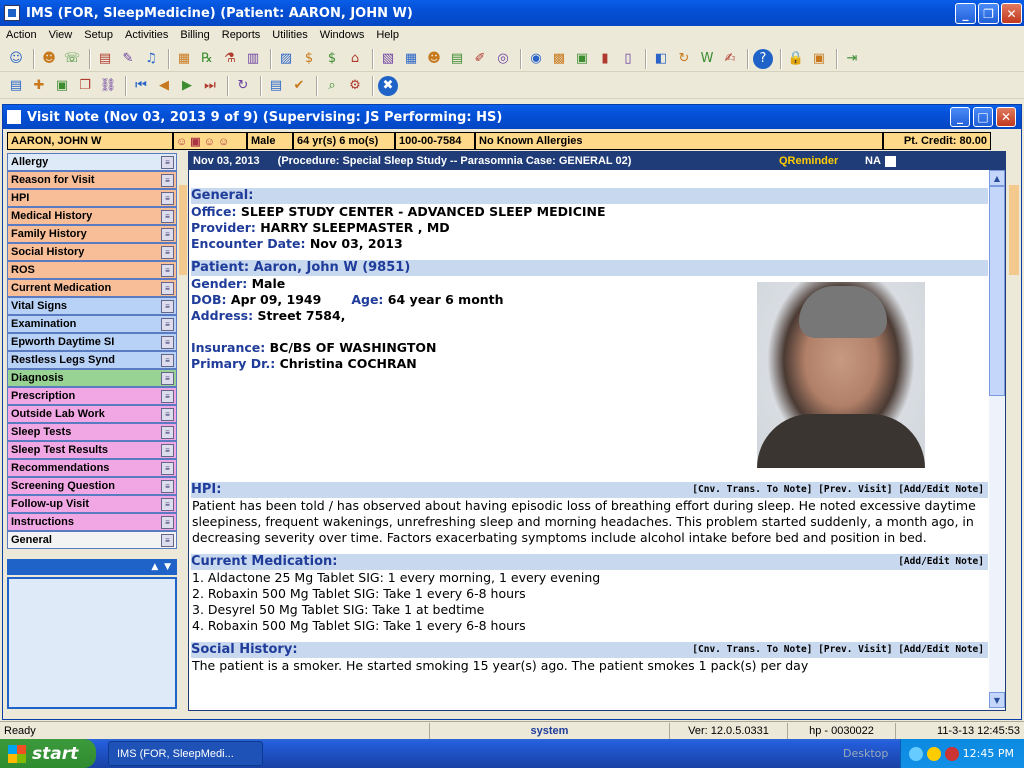 The height and width of the screenshot is (768, 1024). What do you see at coordinates (880, 161) in the screenshot?
I see `na-toggle: NA` at bounding box center [880, 161].